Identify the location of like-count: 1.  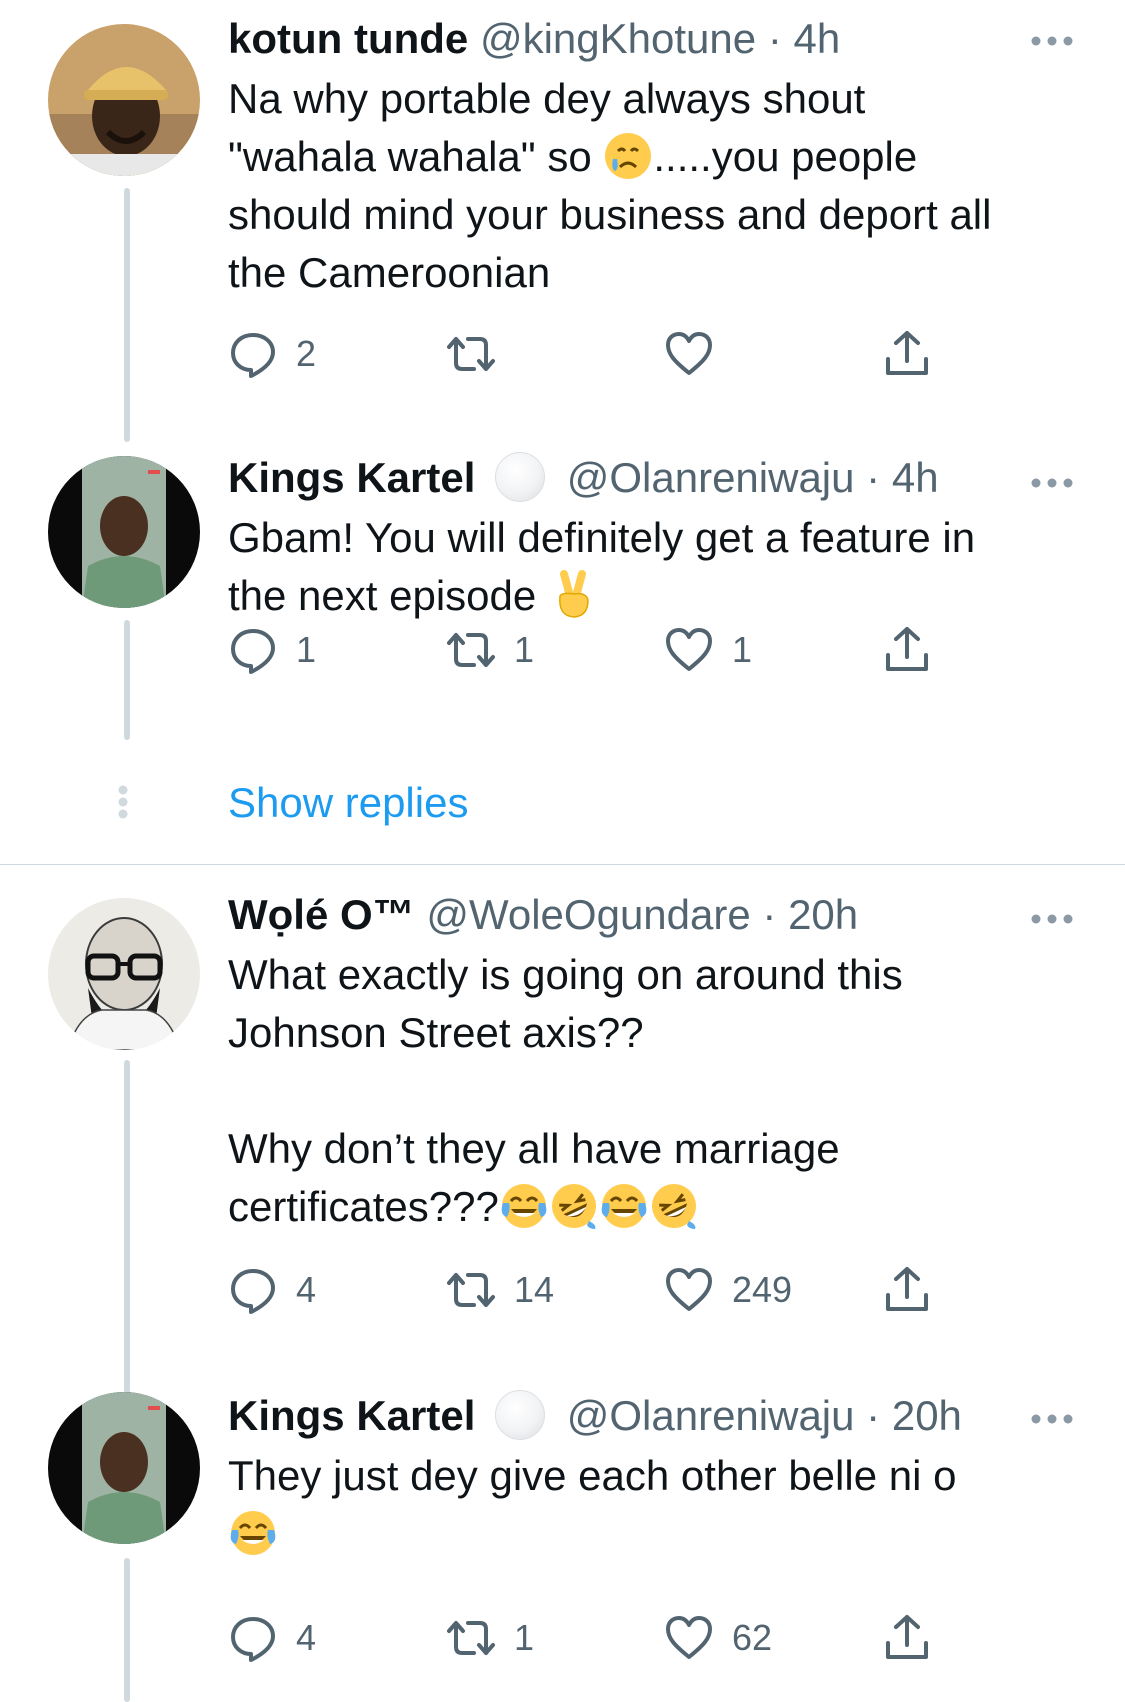
(742, 649).